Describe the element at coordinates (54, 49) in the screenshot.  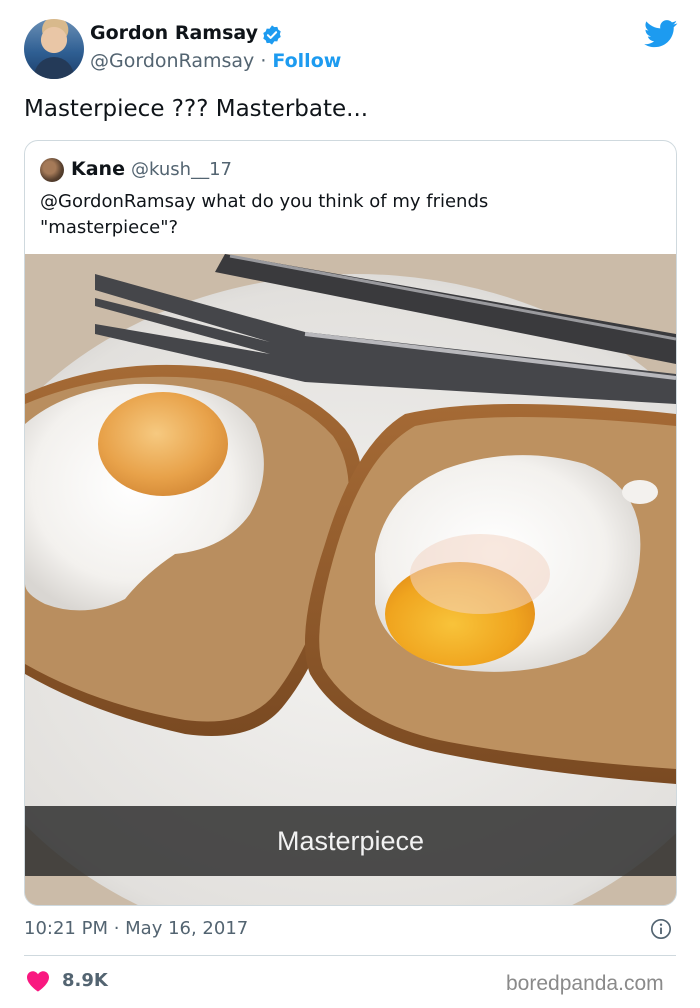
I see `author-avatar` at that location.